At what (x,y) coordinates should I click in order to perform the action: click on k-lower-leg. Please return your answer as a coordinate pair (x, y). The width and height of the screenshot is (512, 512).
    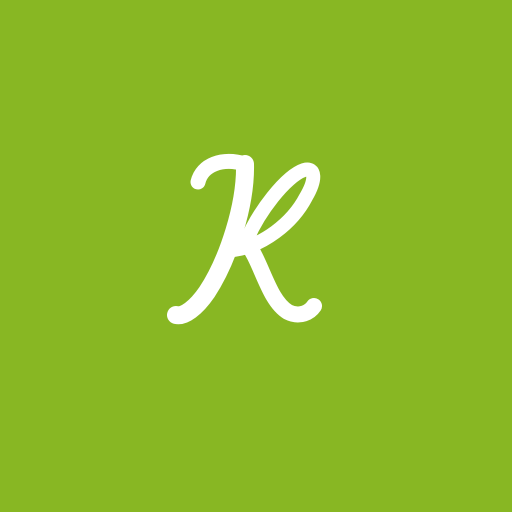
    Looking at the image, I should click on (280, 278).